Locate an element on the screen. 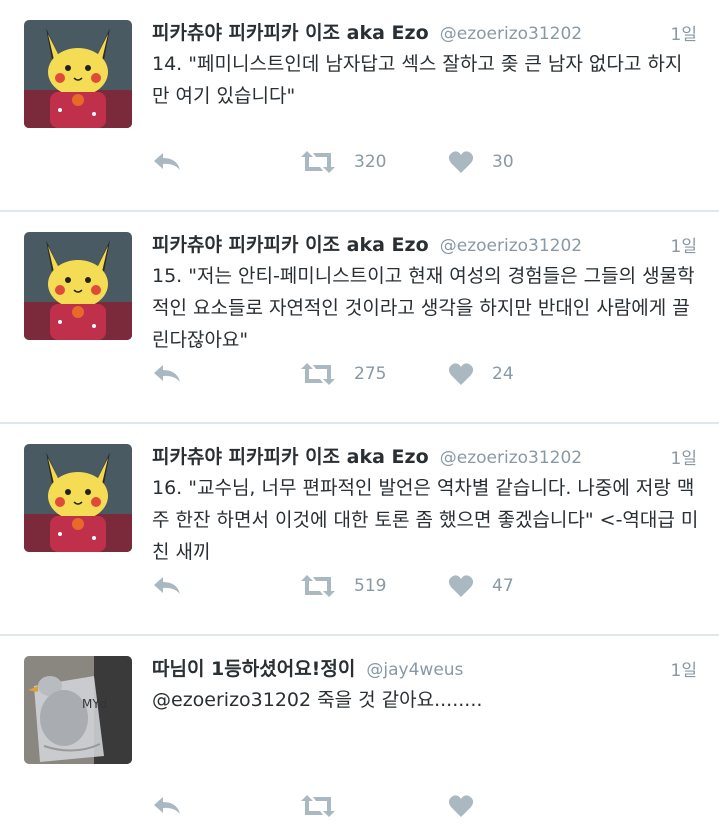 This screenshot has height=828, width=719. retweet-button: 519 is located at coordinates (343, 586).